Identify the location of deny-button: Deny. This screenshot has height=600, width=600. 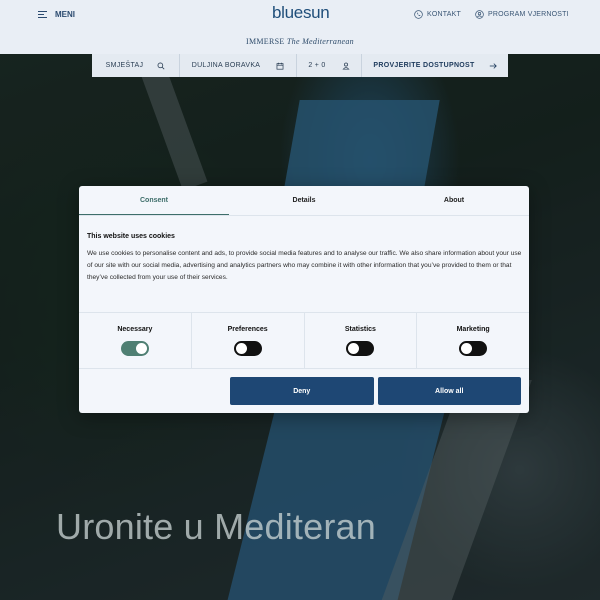
(302, 391).